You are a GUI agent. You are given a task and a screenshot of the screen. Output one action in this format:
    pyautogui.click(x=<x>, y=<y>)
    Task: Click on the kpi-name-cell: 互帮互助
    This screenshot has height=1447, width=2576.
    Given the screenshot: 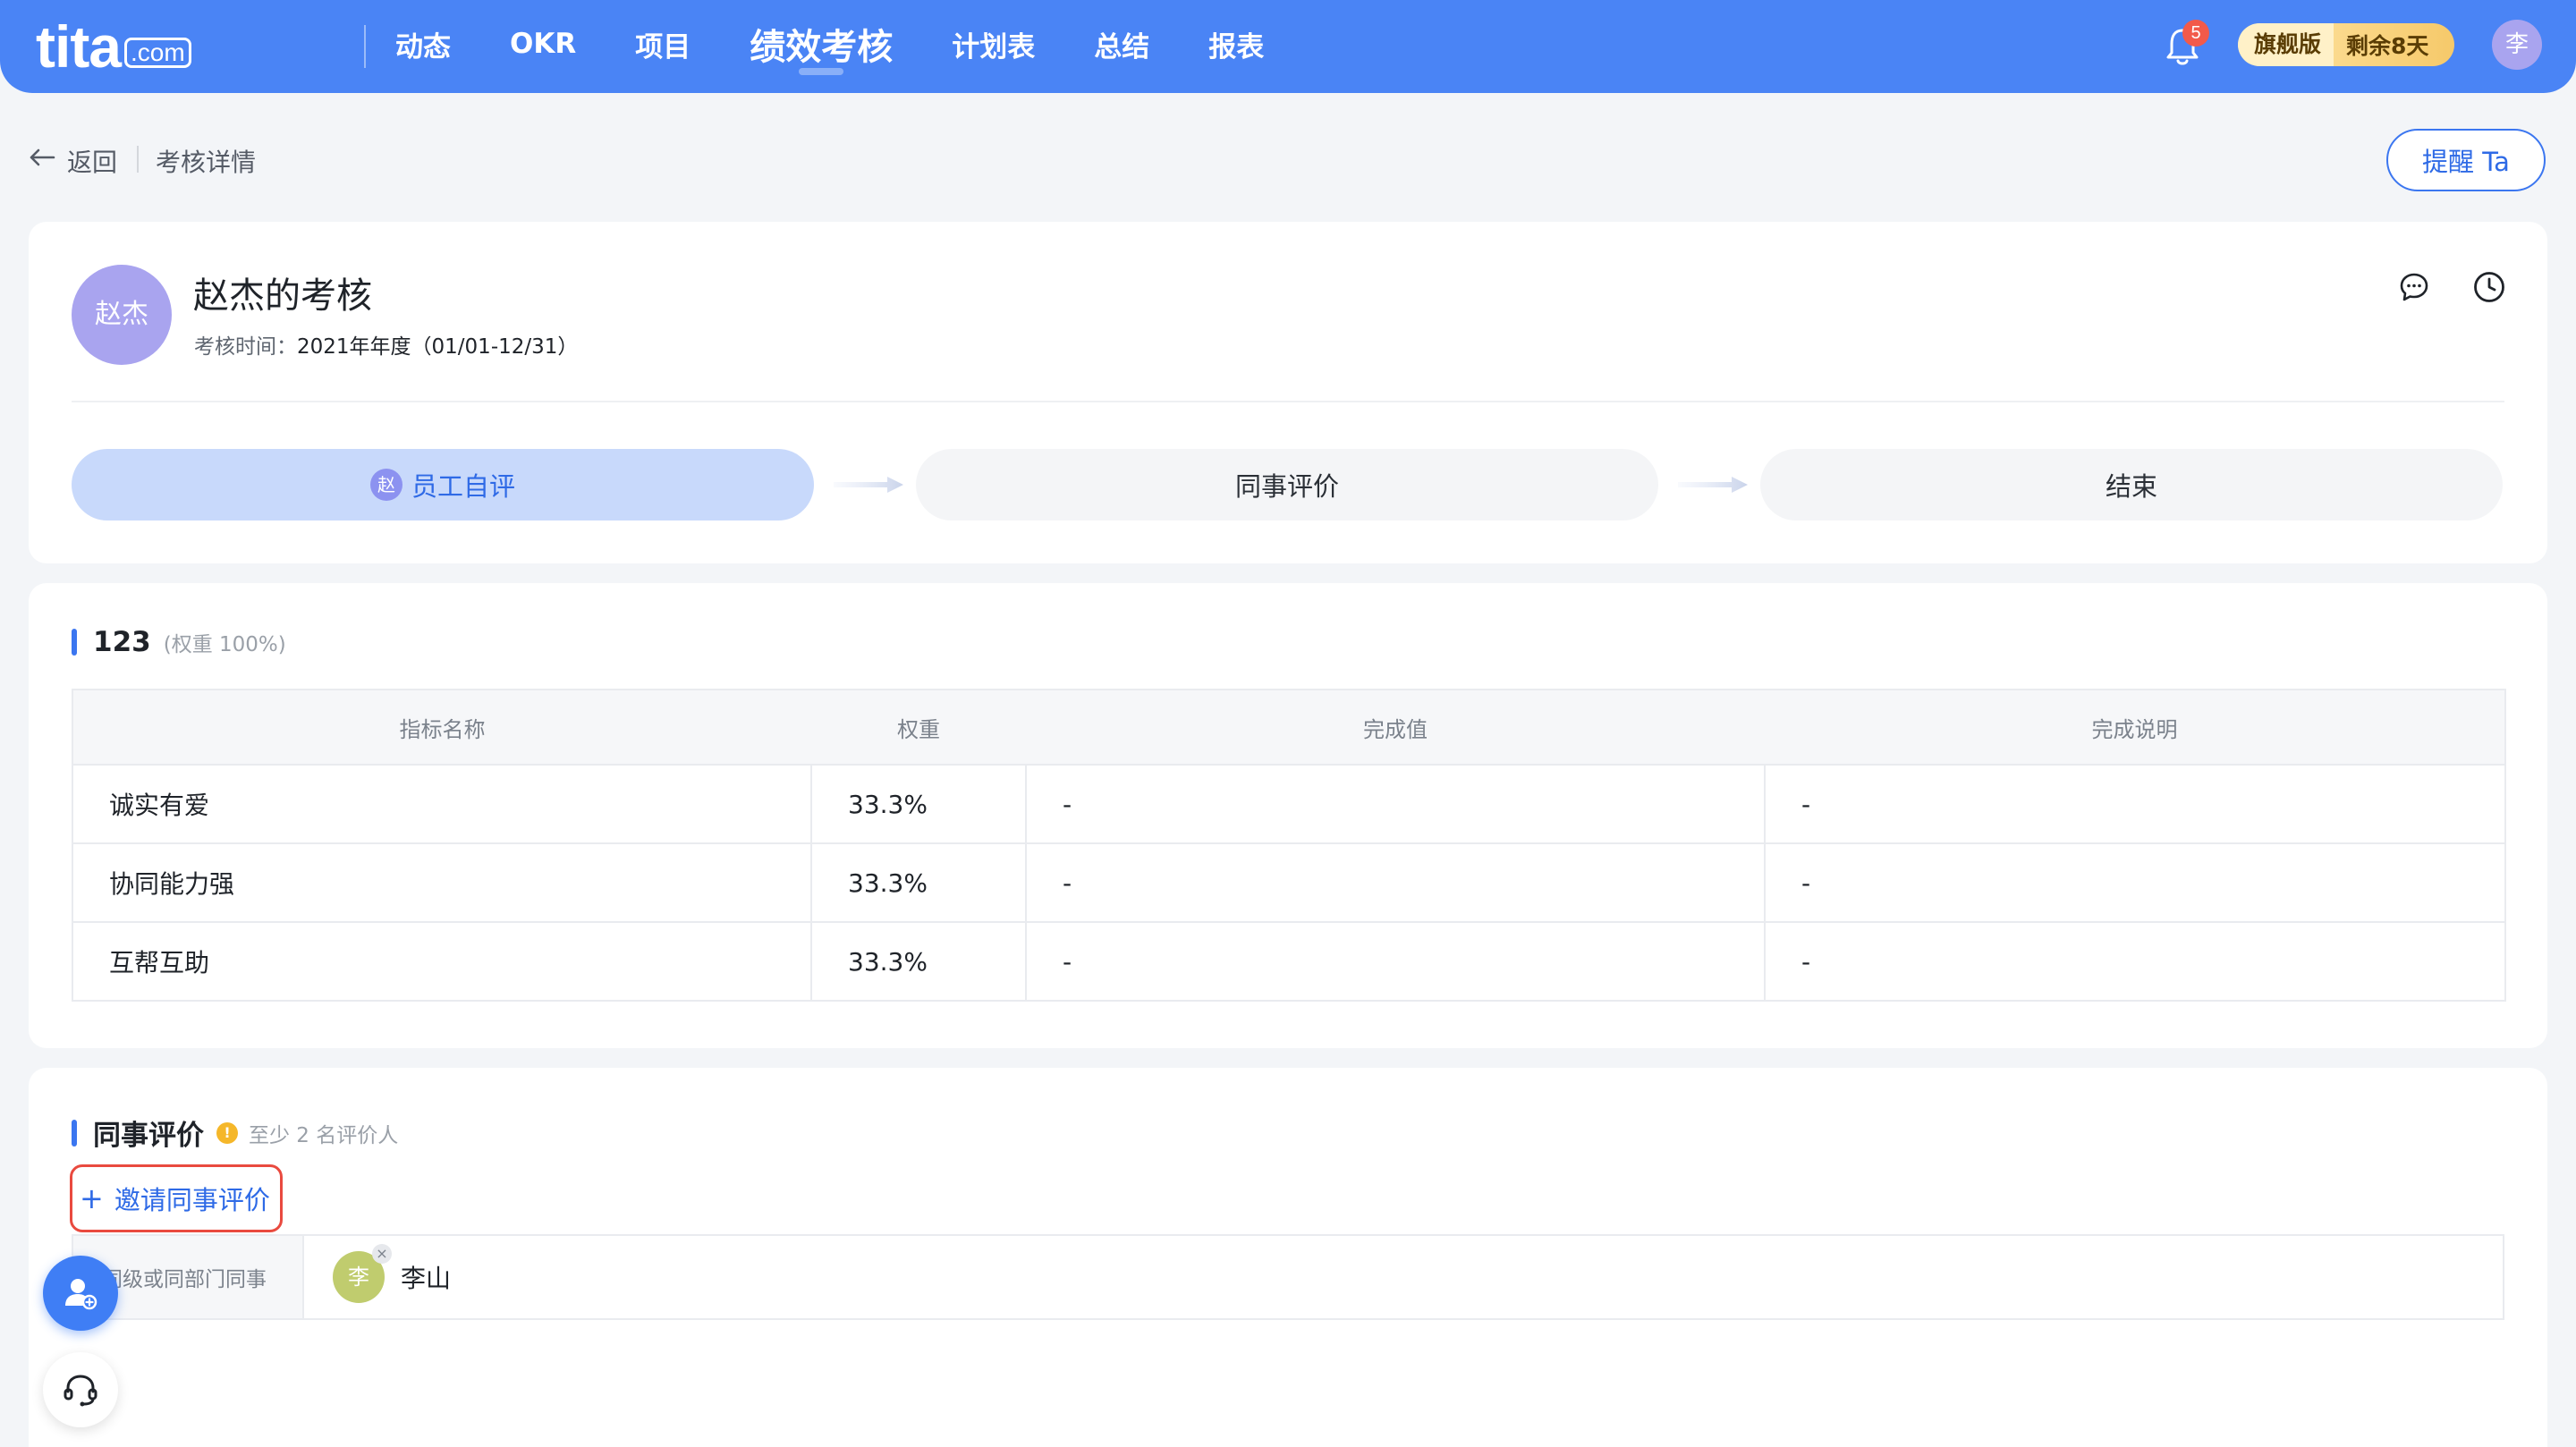 What is the action you would take?
    pyautogui.click(x=442, y=961)
    